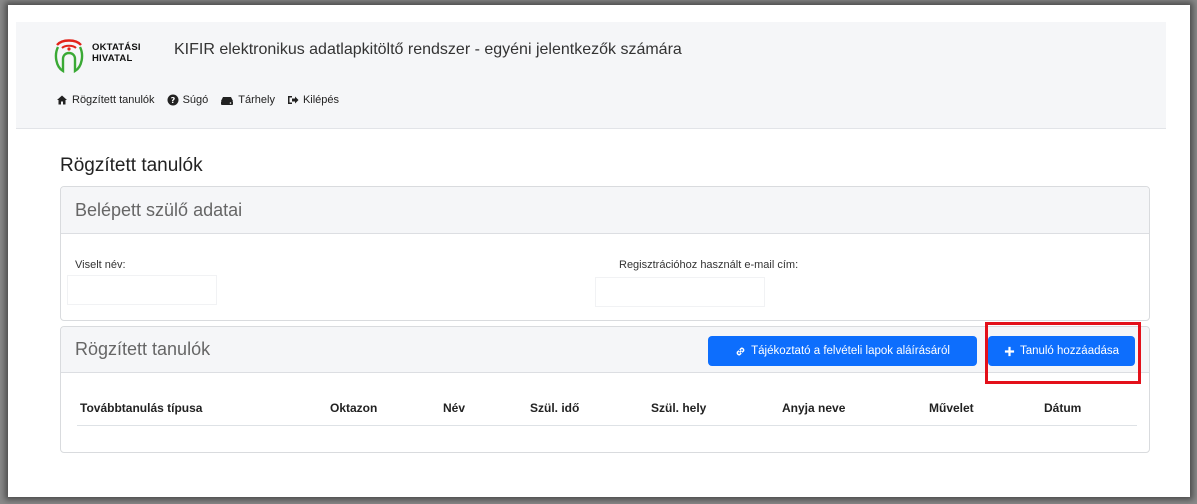 Image resolution: width=1197 pixels, height=504 pixels. What do you see at coordinates (141, 408) in the screenshot?
I see `column-header: Továbbtanulás típusa` at bounding box center [141, 408].